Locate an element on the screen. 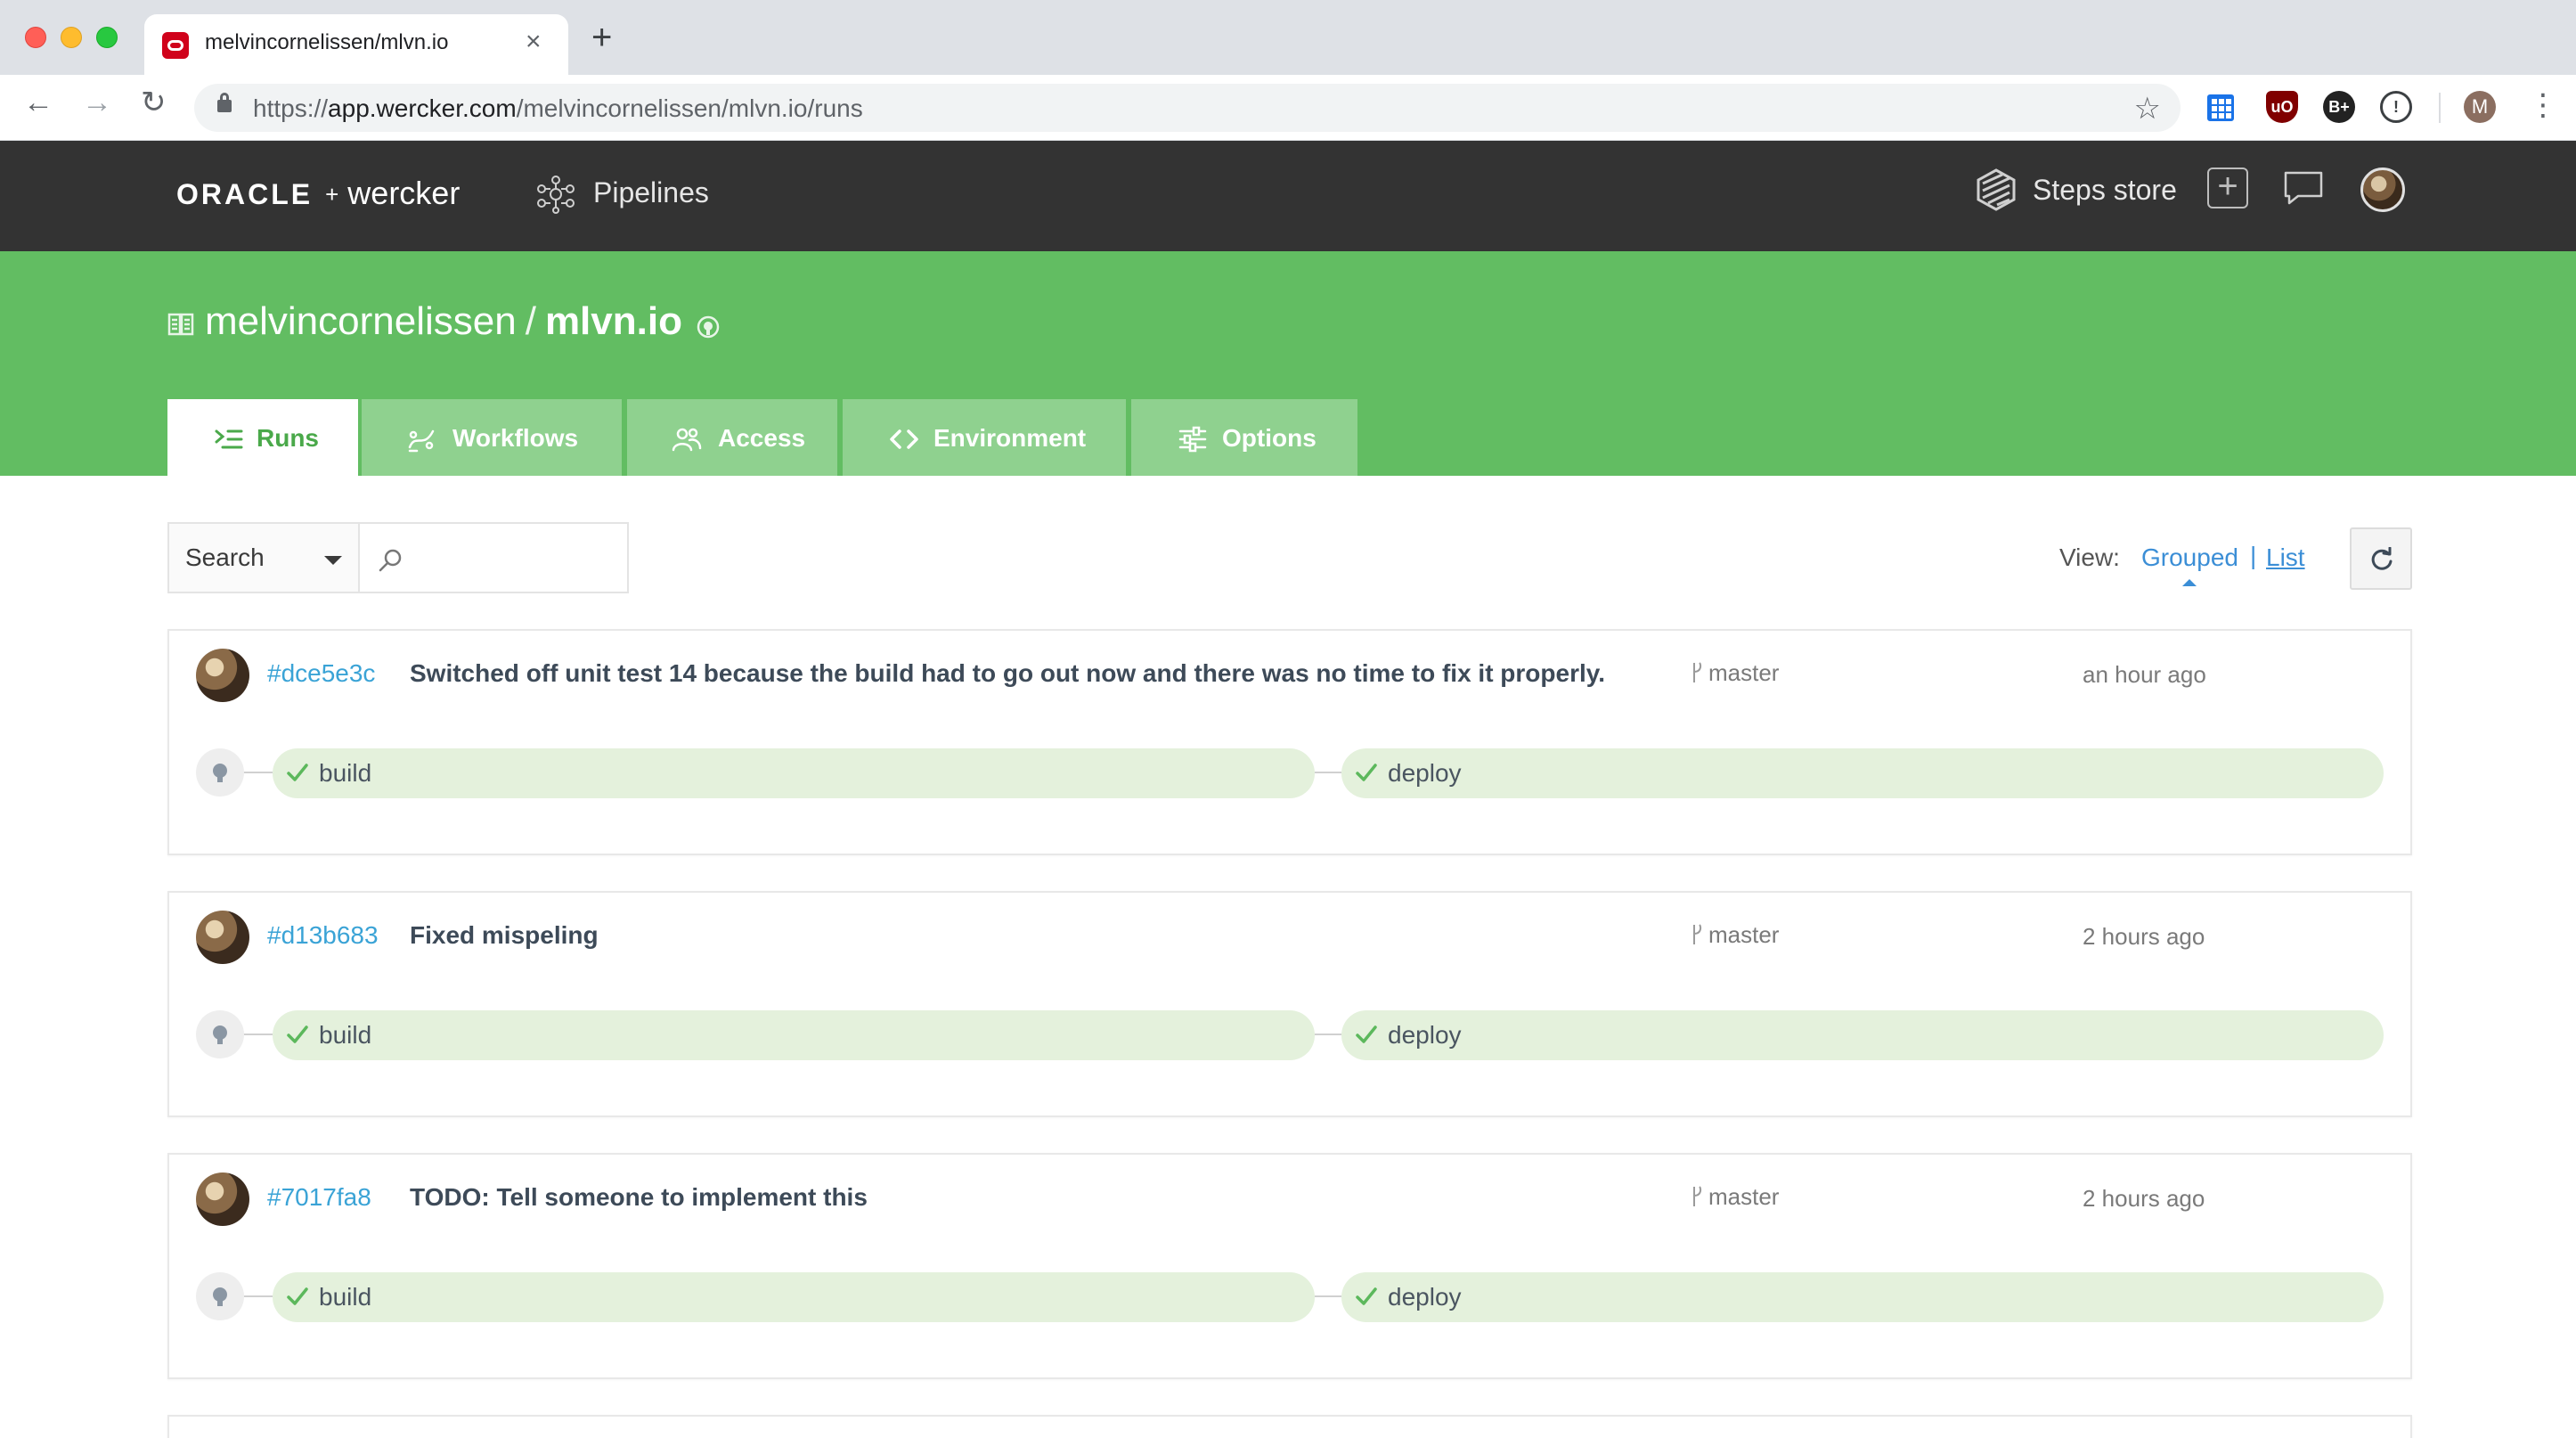  url-host: app.wercker.com is located at coordinates (423, 108).